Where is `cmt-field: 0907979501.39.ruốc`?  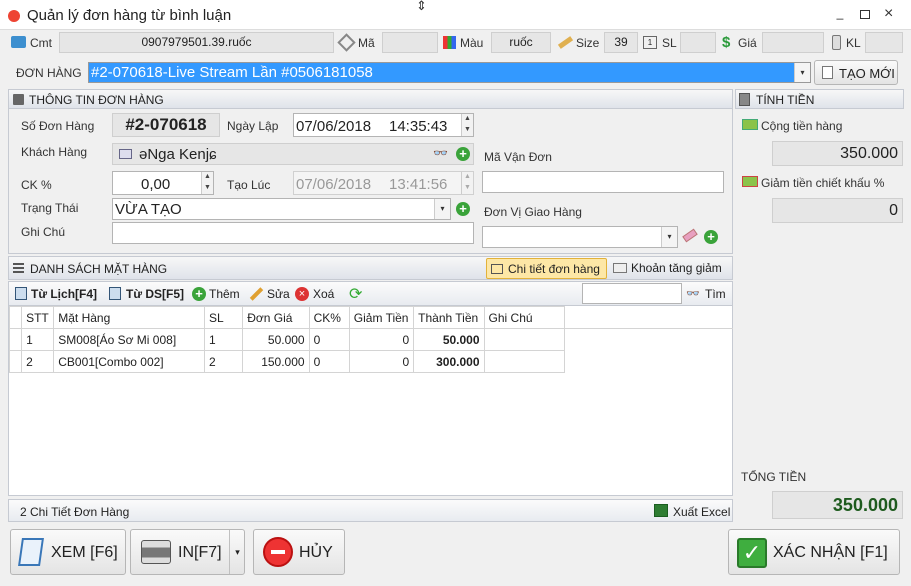
cmt-field: 0907979501.39.ruốc is located at coordinates (196, 42).